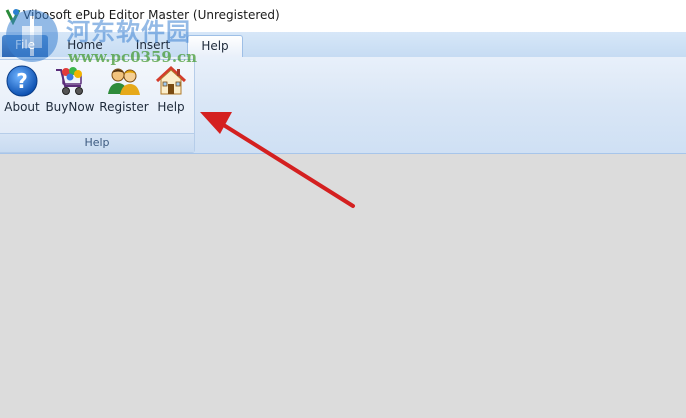 The image size is (686, 418). I want to click on watermark-logo-icon, so click(32, 36).